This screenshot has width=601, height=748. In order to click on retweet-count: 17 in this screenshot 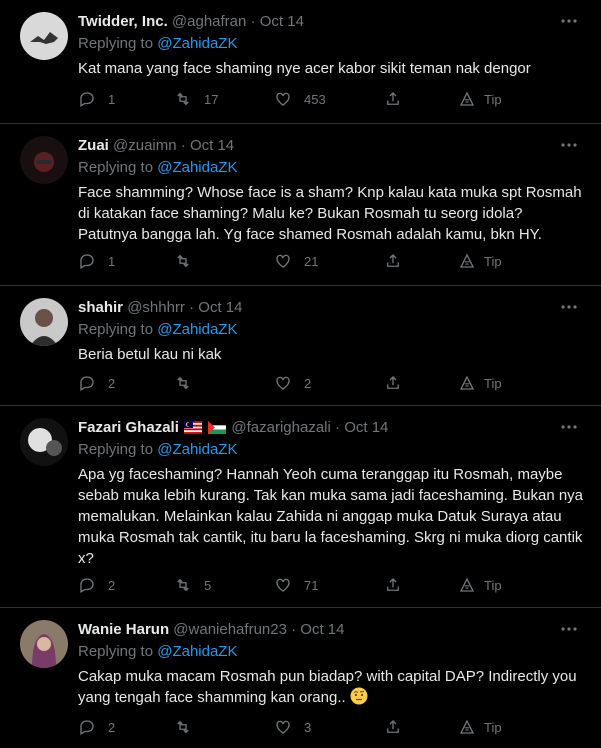, I will do `click(211, 99)`.